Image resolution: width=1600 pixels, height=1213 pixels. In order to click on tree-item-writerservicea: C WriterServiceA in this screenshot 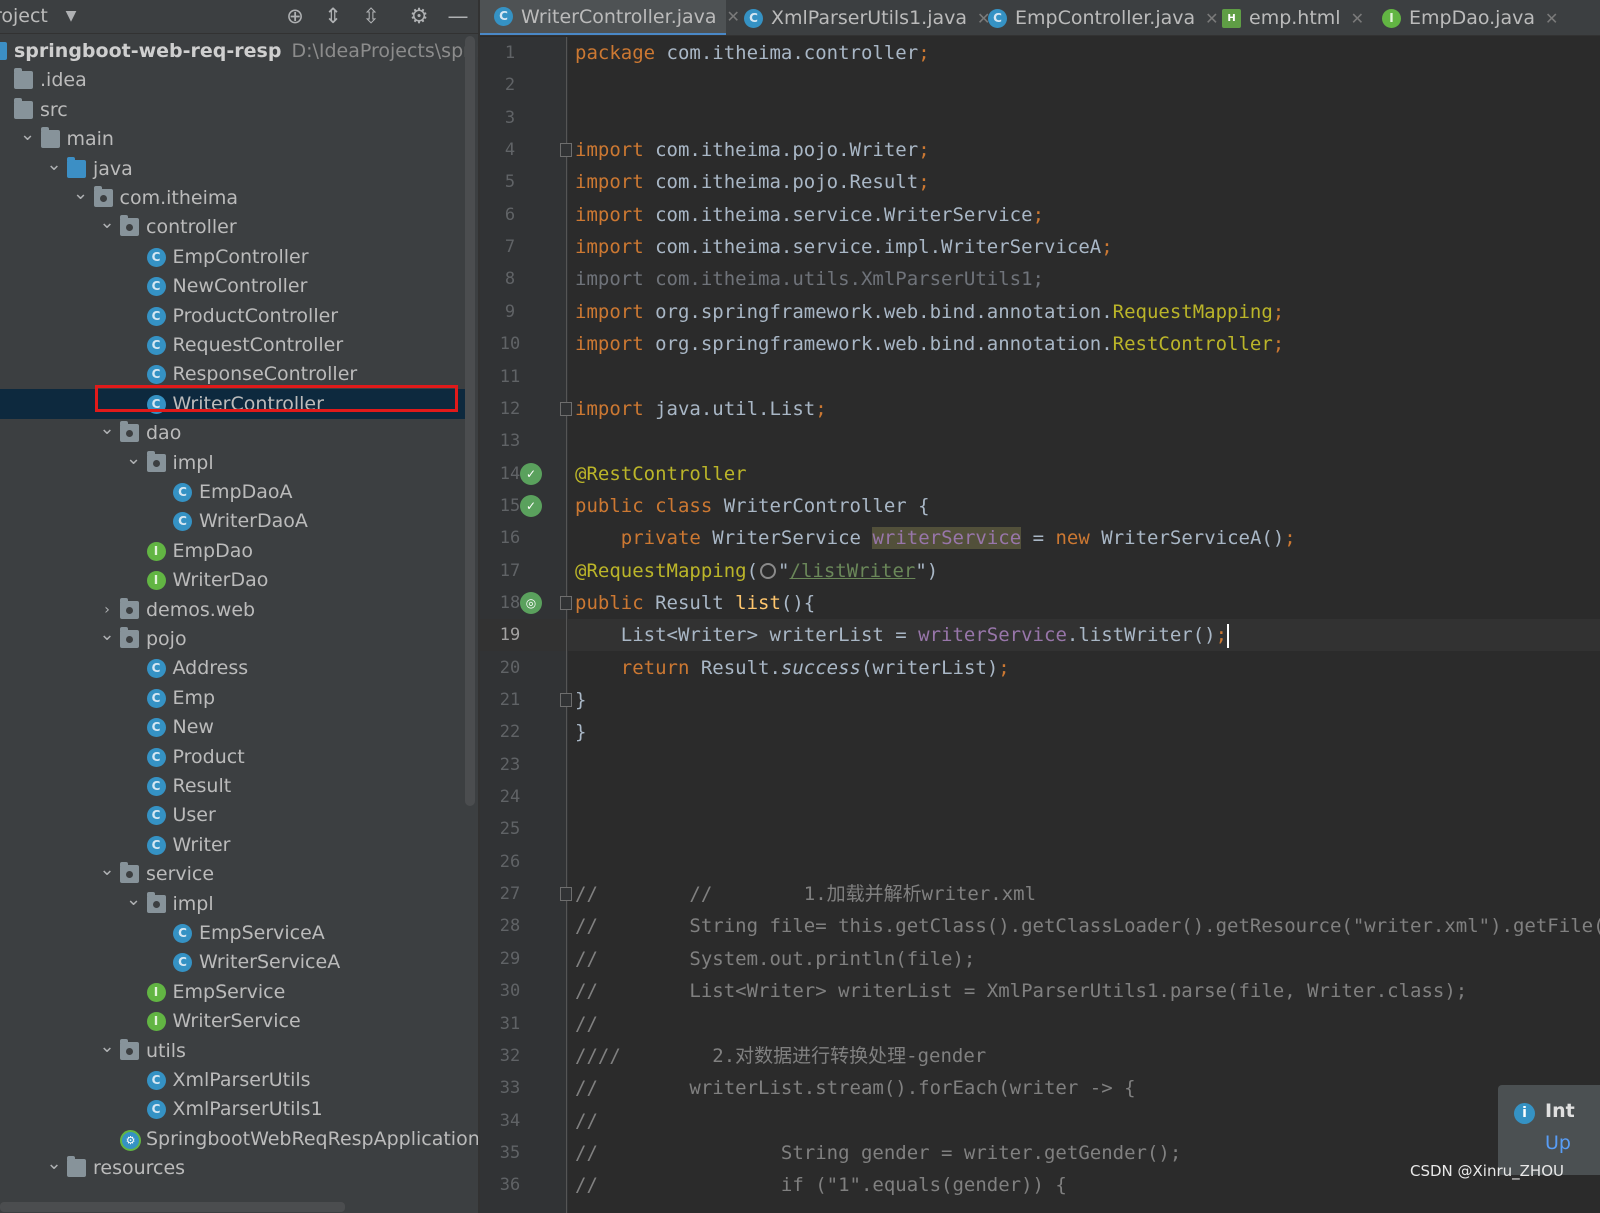, I will do `click(235, 962)`.